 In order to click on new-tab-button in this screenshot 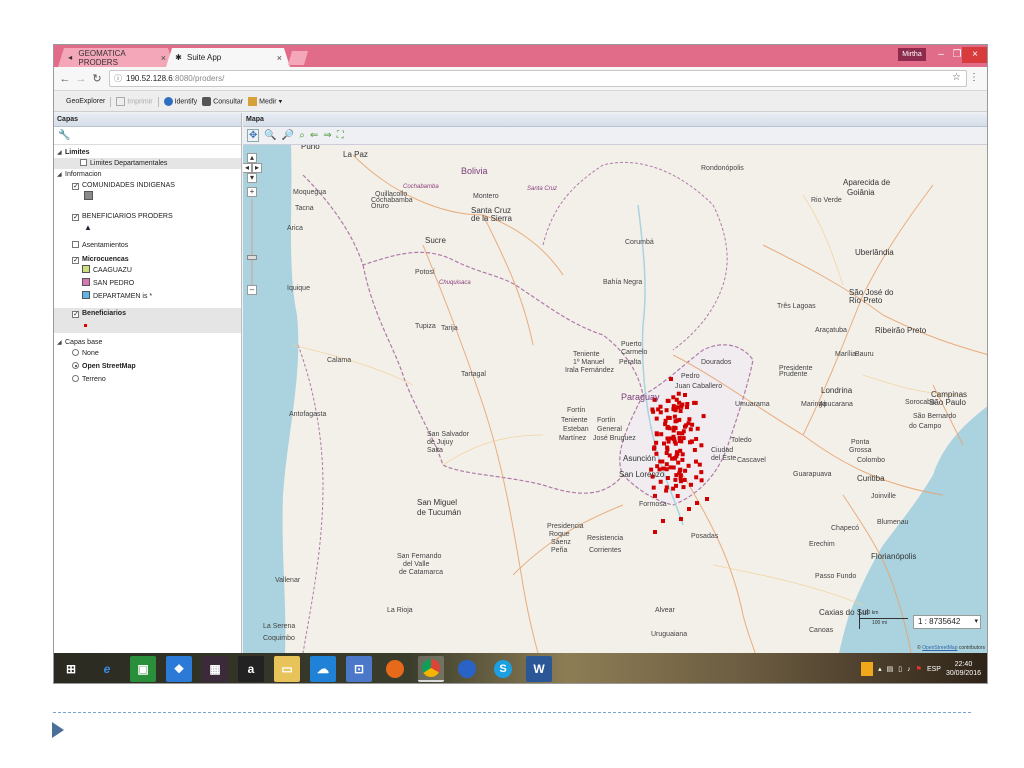, I will do `click(298, 58)`.